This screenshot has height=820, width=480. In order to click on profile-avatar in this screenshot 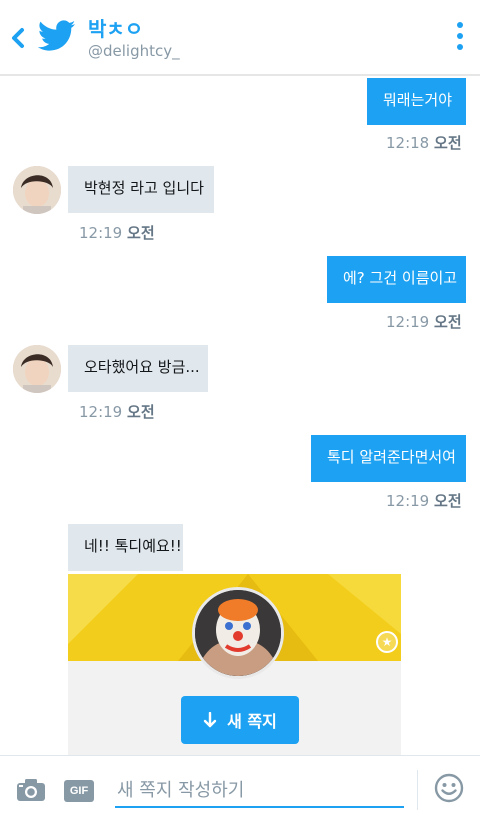, I will do `click(238, 633)`.